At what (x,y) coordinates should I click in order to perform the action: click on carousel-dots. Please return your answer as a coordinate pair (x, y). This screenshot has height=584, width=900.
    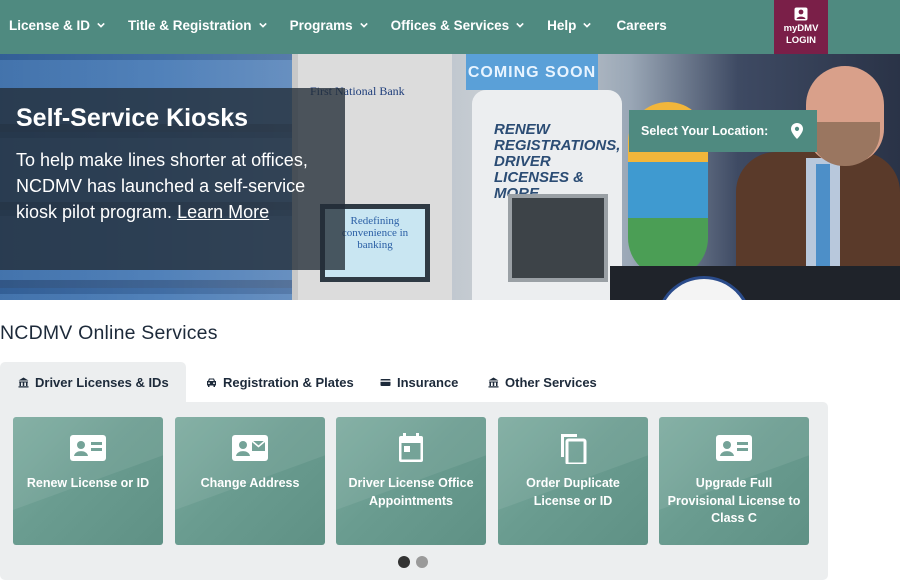
    Looking at the image, I should click on (416, 562).